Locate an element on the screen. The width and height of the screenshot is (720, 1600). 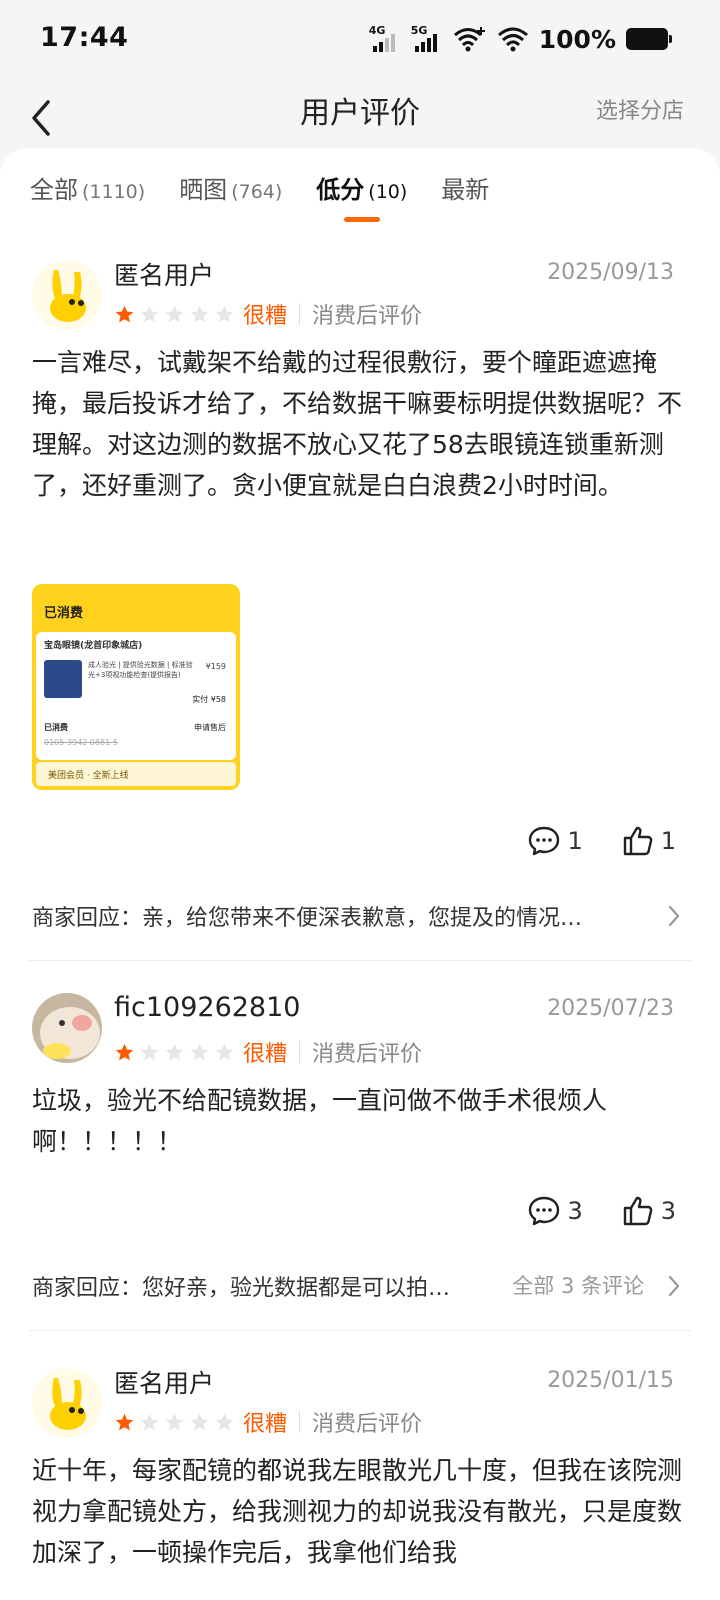
status-icons: 4G 5G 100% is located at coordinates (520, 39).